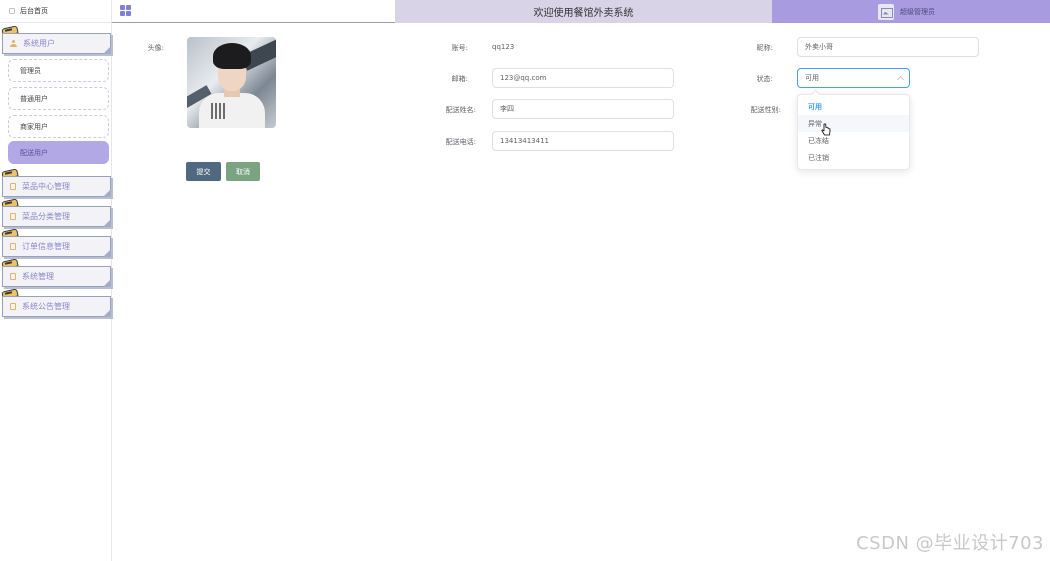  Describe the element at coordinates (56, 276) in the screenshot. I see `sidebar-group-system: 系统管理` at that location.